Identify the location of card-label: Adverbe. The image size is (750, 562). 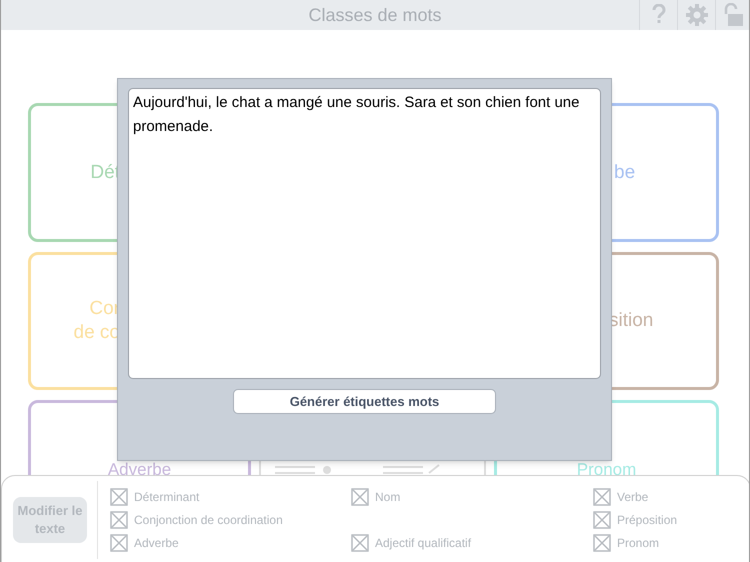
(140, 469).